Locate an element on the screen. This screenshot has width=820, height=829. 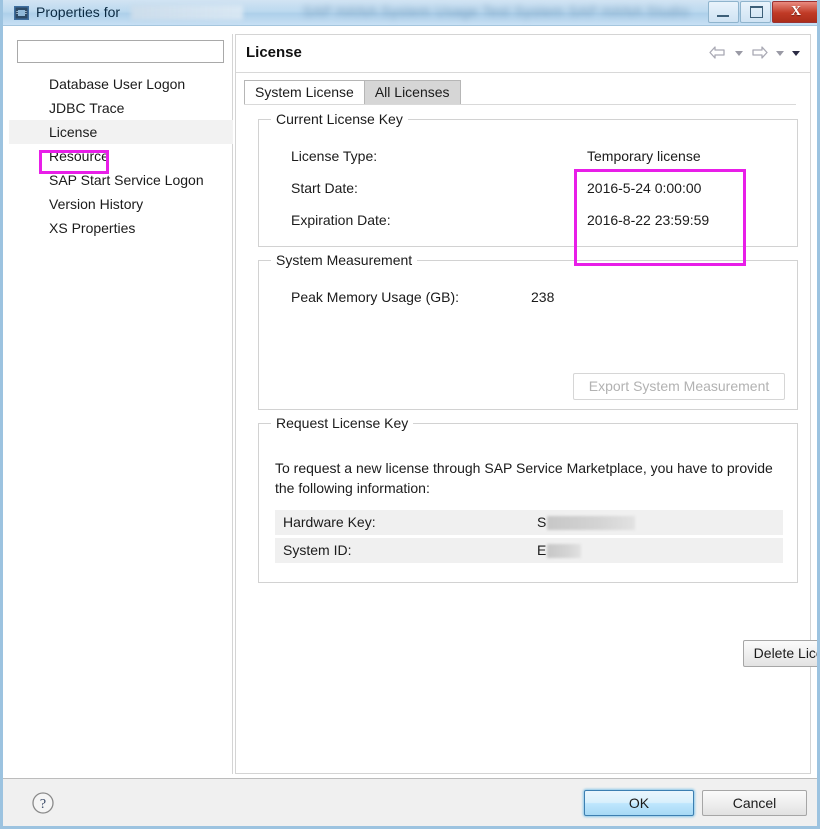
sidebar-item-sap-start-service-logon: SAP Start Service Logon is located at coordinates (121, 180).